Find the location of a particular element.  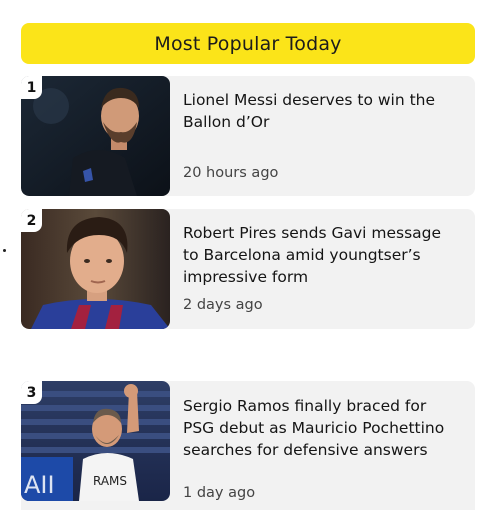

article-thumbnail-3: AII RAMS is located at coordinates (95, 441).